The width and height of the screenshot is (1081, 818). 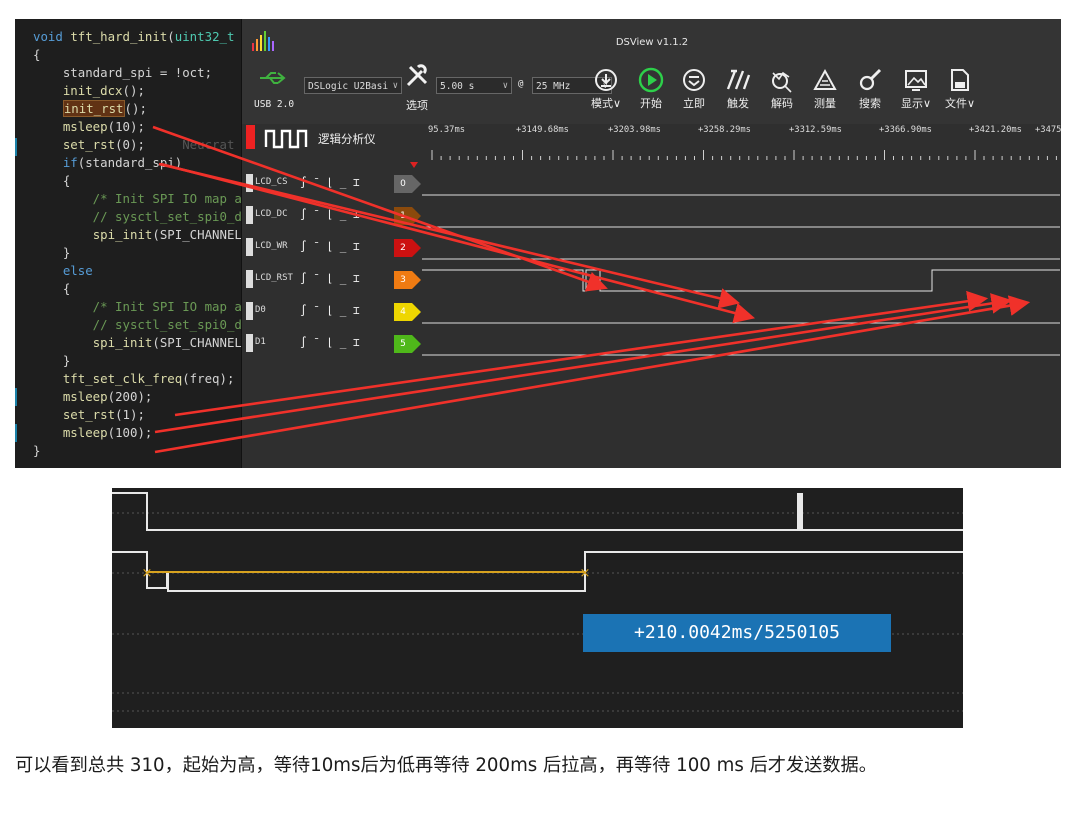 I want to click on cursor-right-icon: ×, so click(x=585, y=573).